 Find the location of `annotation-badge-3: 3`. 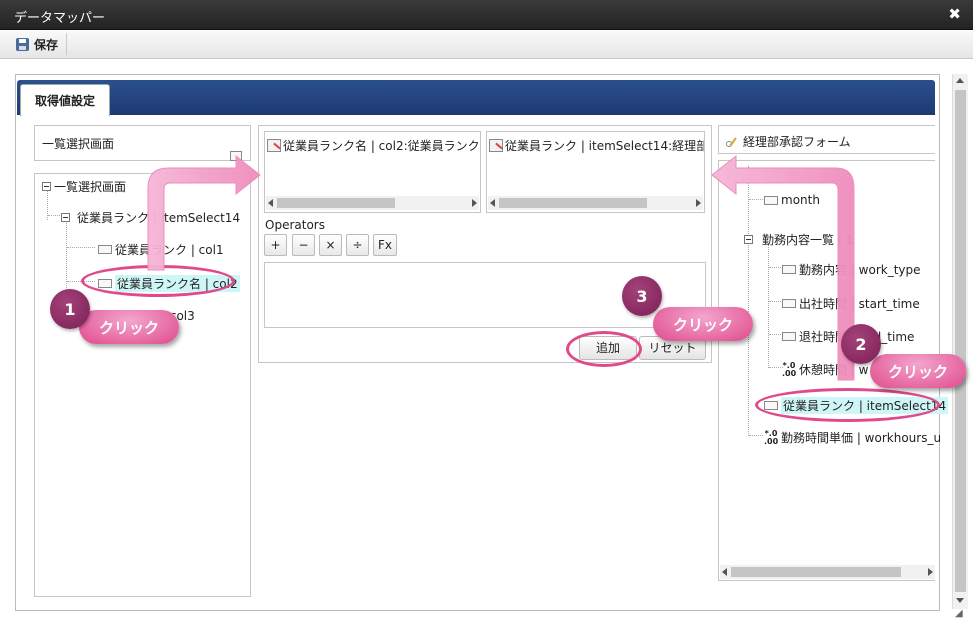

annotation-badge-3: 3 is located at coordinates (642, 296).